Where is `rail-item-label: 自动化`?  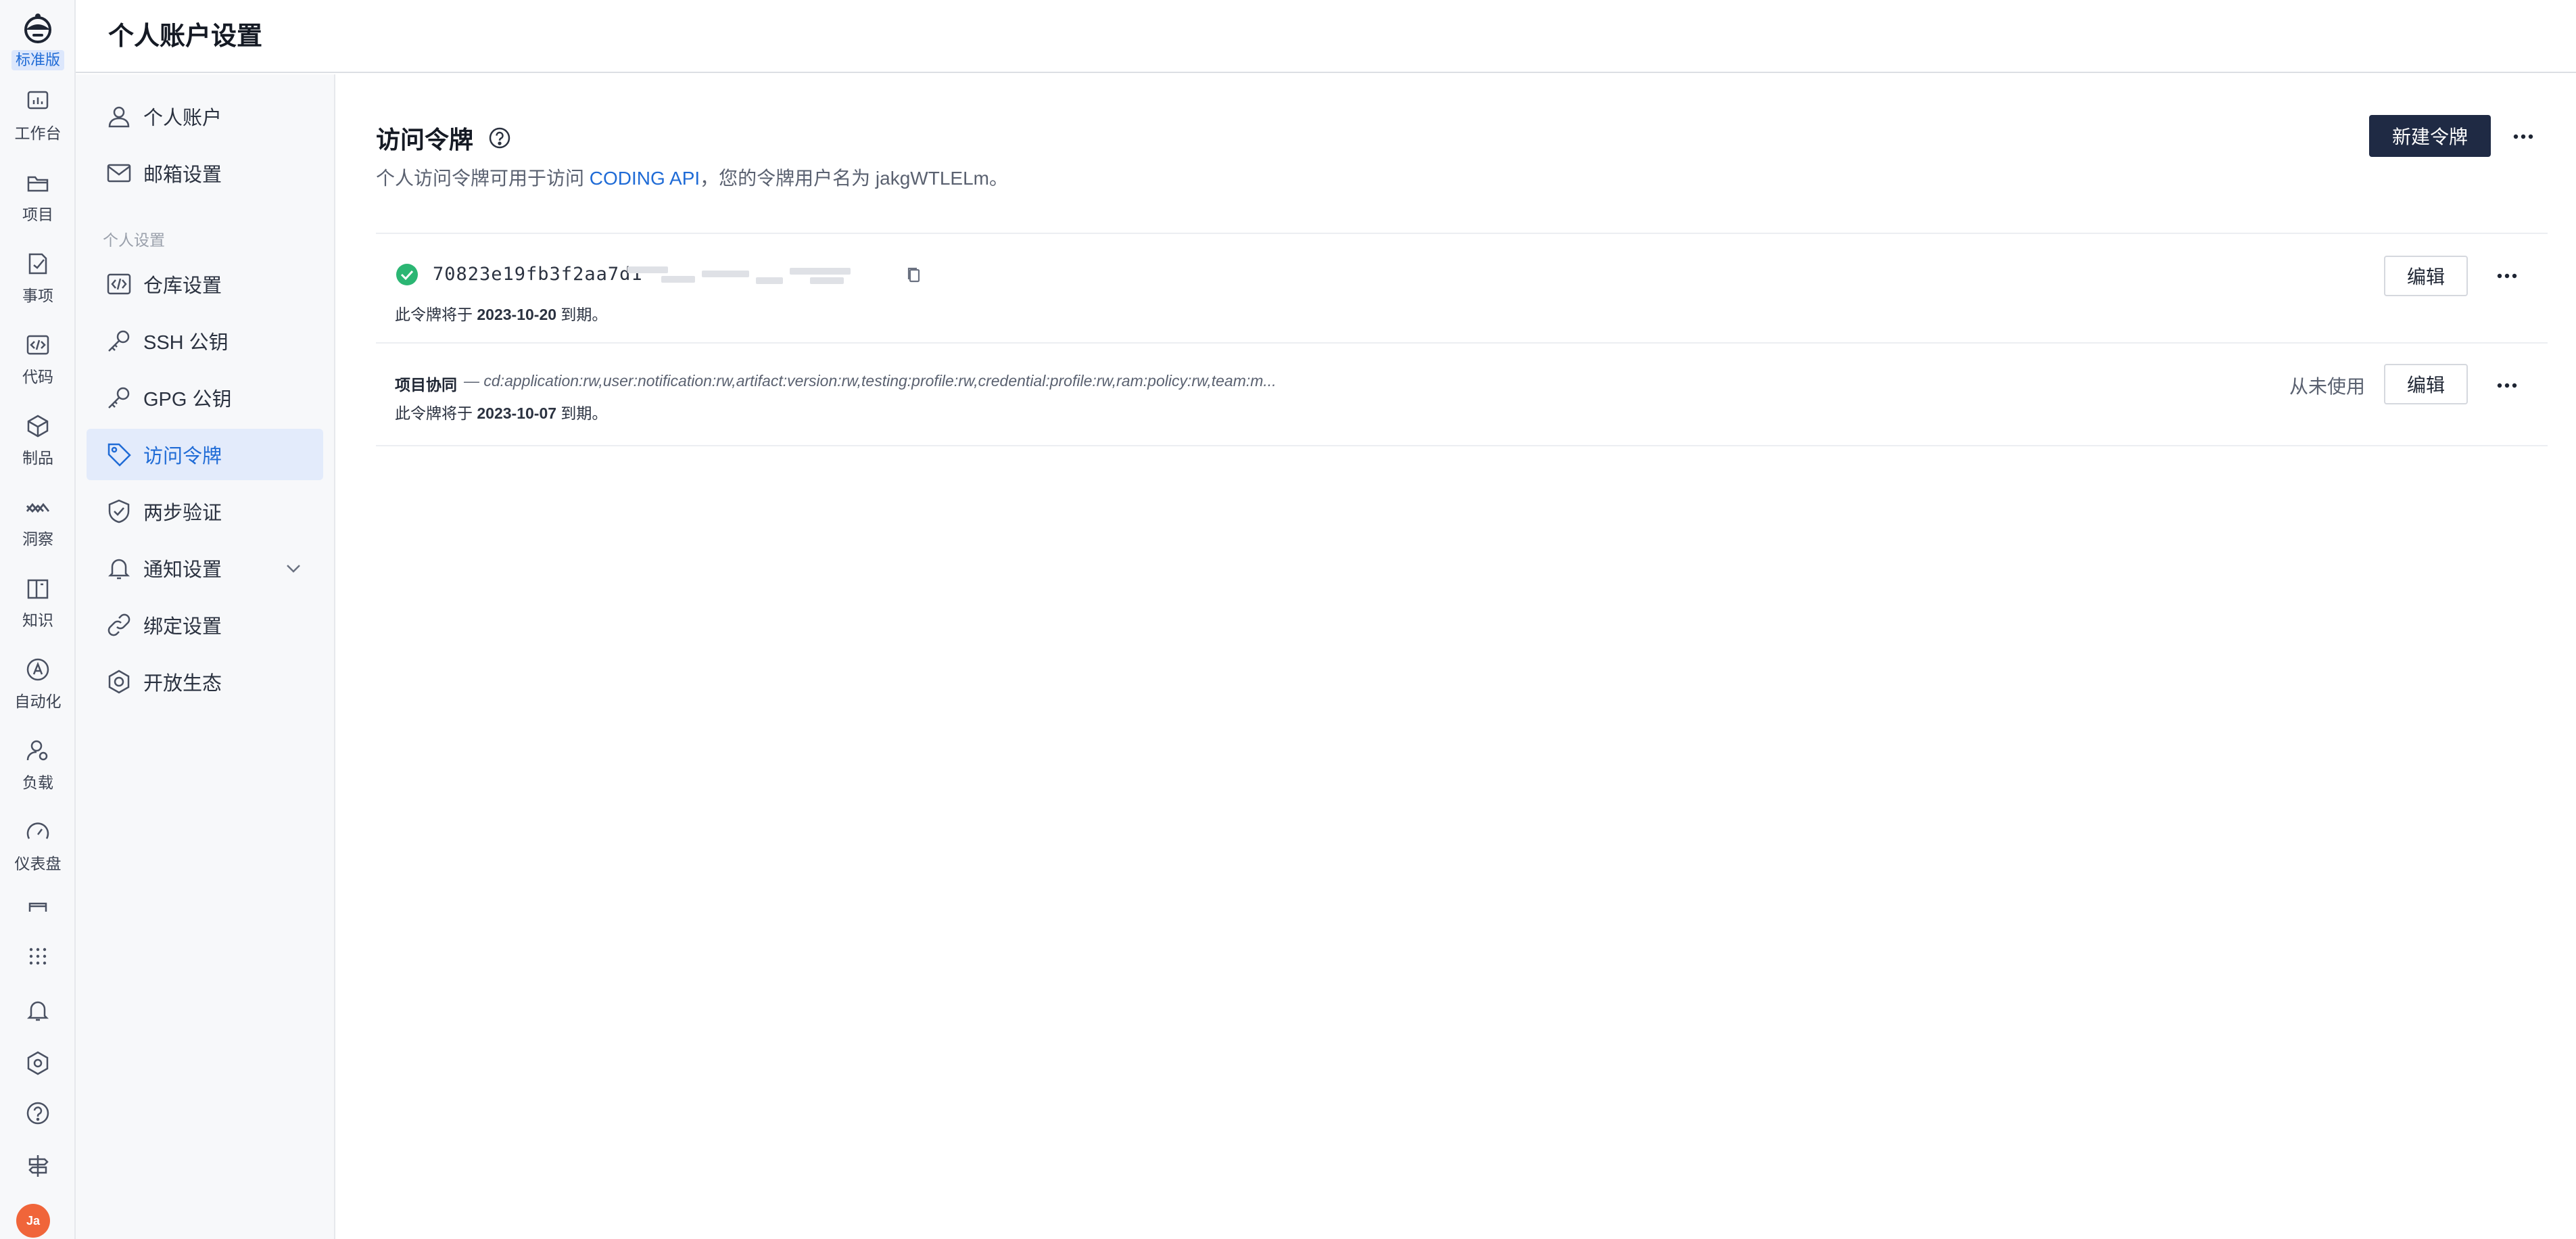
rail-item-label: 自动化 is located at coordinates (38, 702).